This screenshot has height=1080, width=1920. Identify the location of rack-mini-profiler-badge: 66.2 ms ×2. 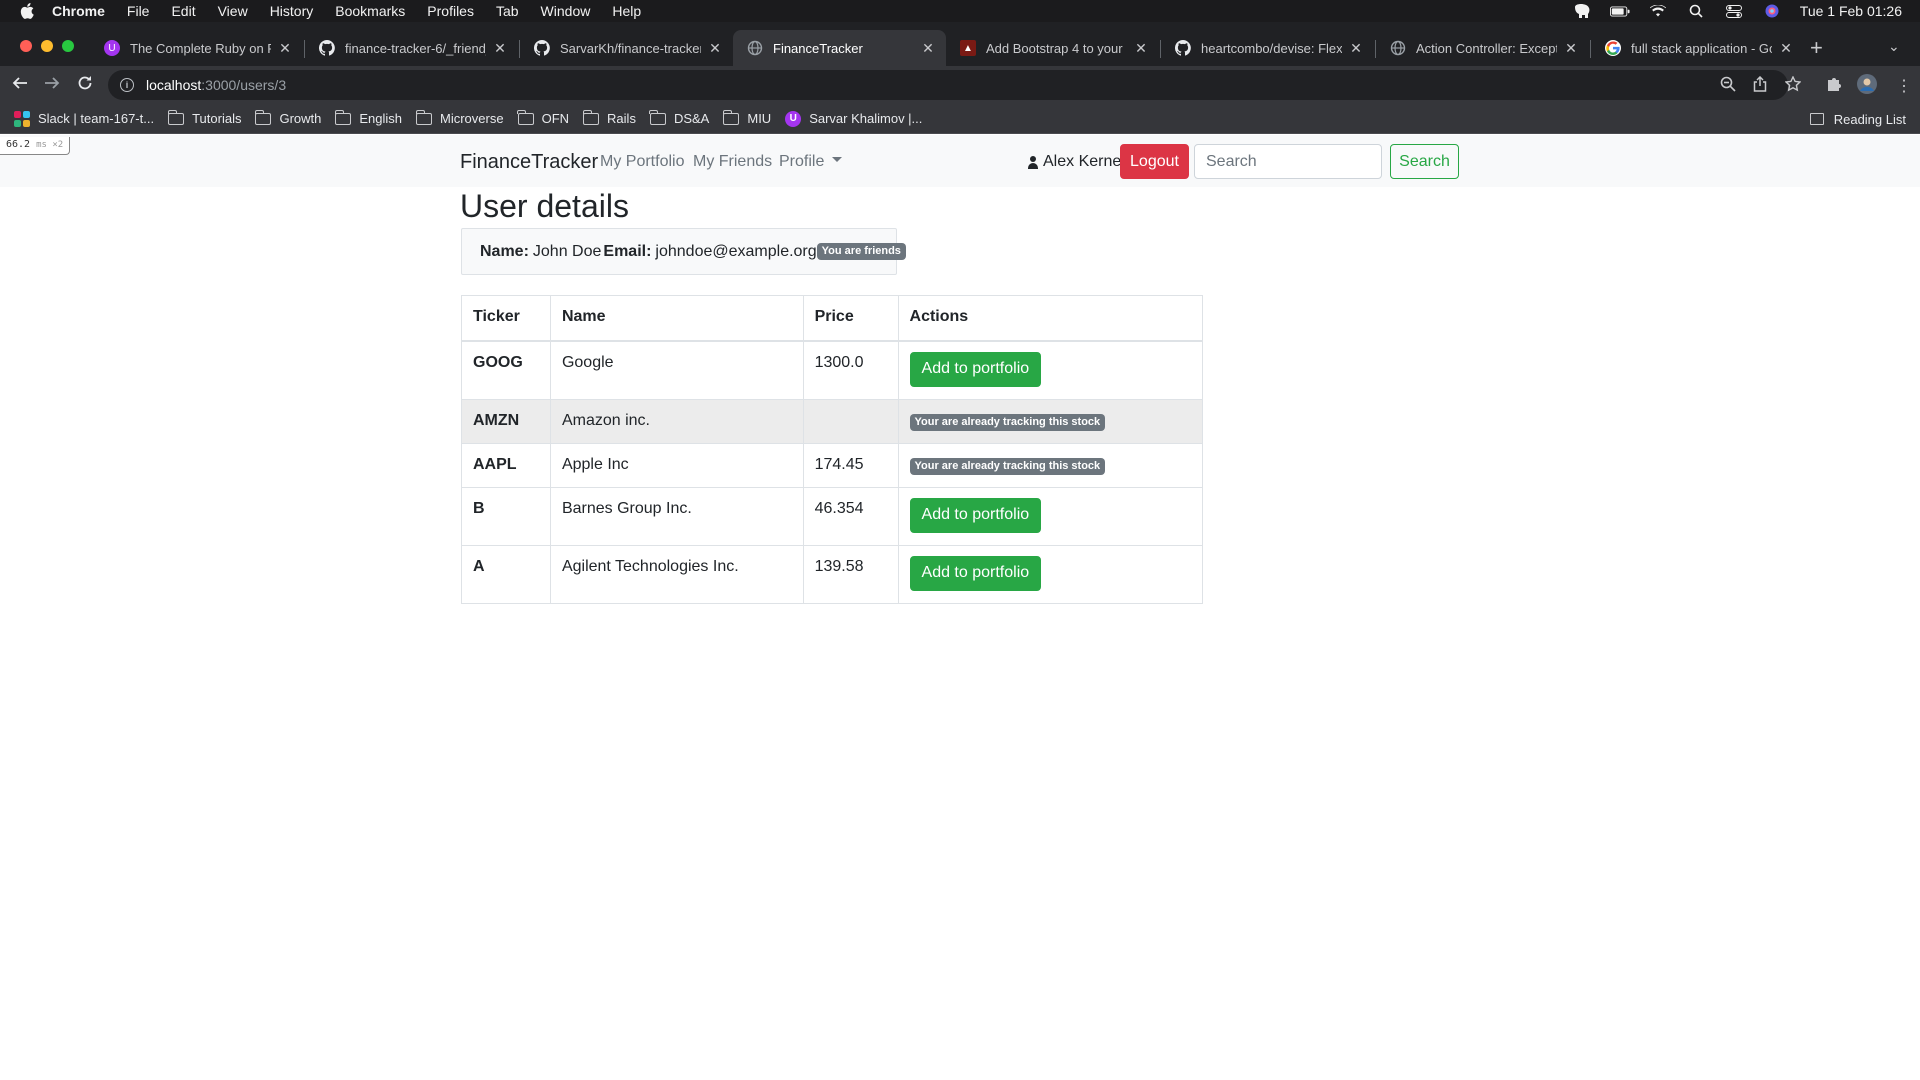
(35, 146).